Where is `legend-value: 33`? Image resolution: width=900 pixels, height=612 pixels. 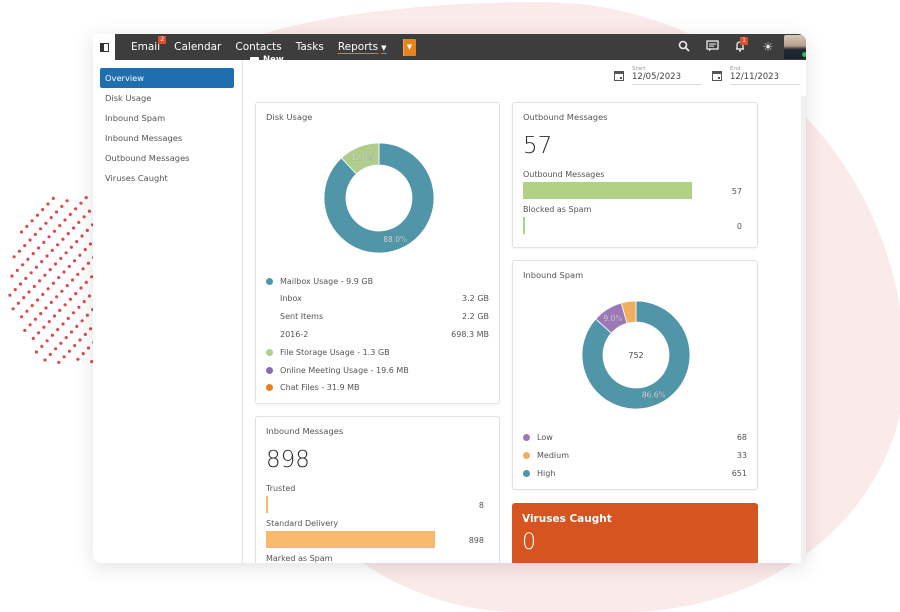 legend-value: 33 is located at coordinates (741, 455).